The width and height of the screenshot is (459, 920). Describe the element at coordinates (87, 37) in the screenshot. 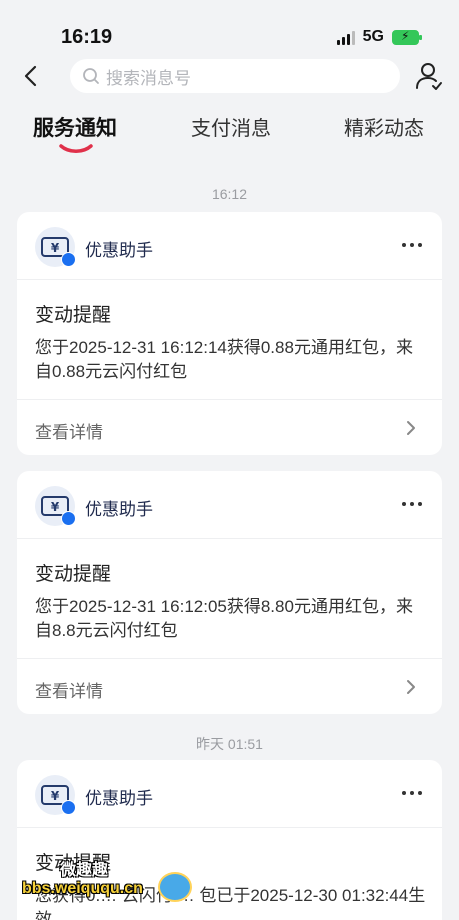

I see `status-time: 16:19` at that location.